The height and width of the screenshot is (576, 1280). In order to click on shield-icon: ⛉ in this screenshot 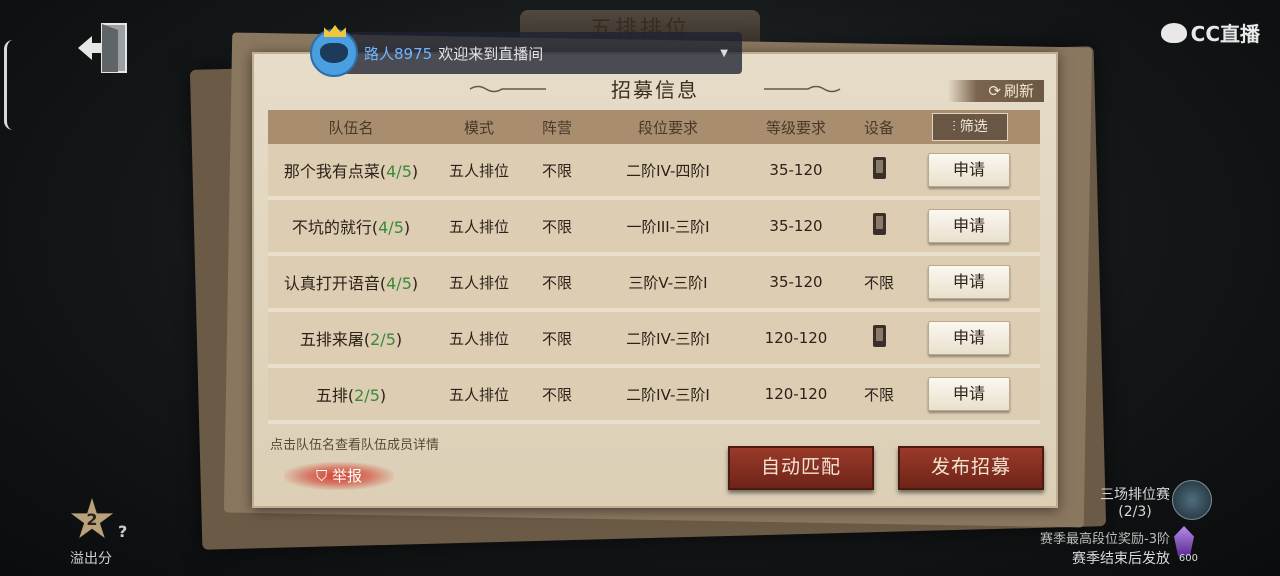, I will do `click(321, 476)`.